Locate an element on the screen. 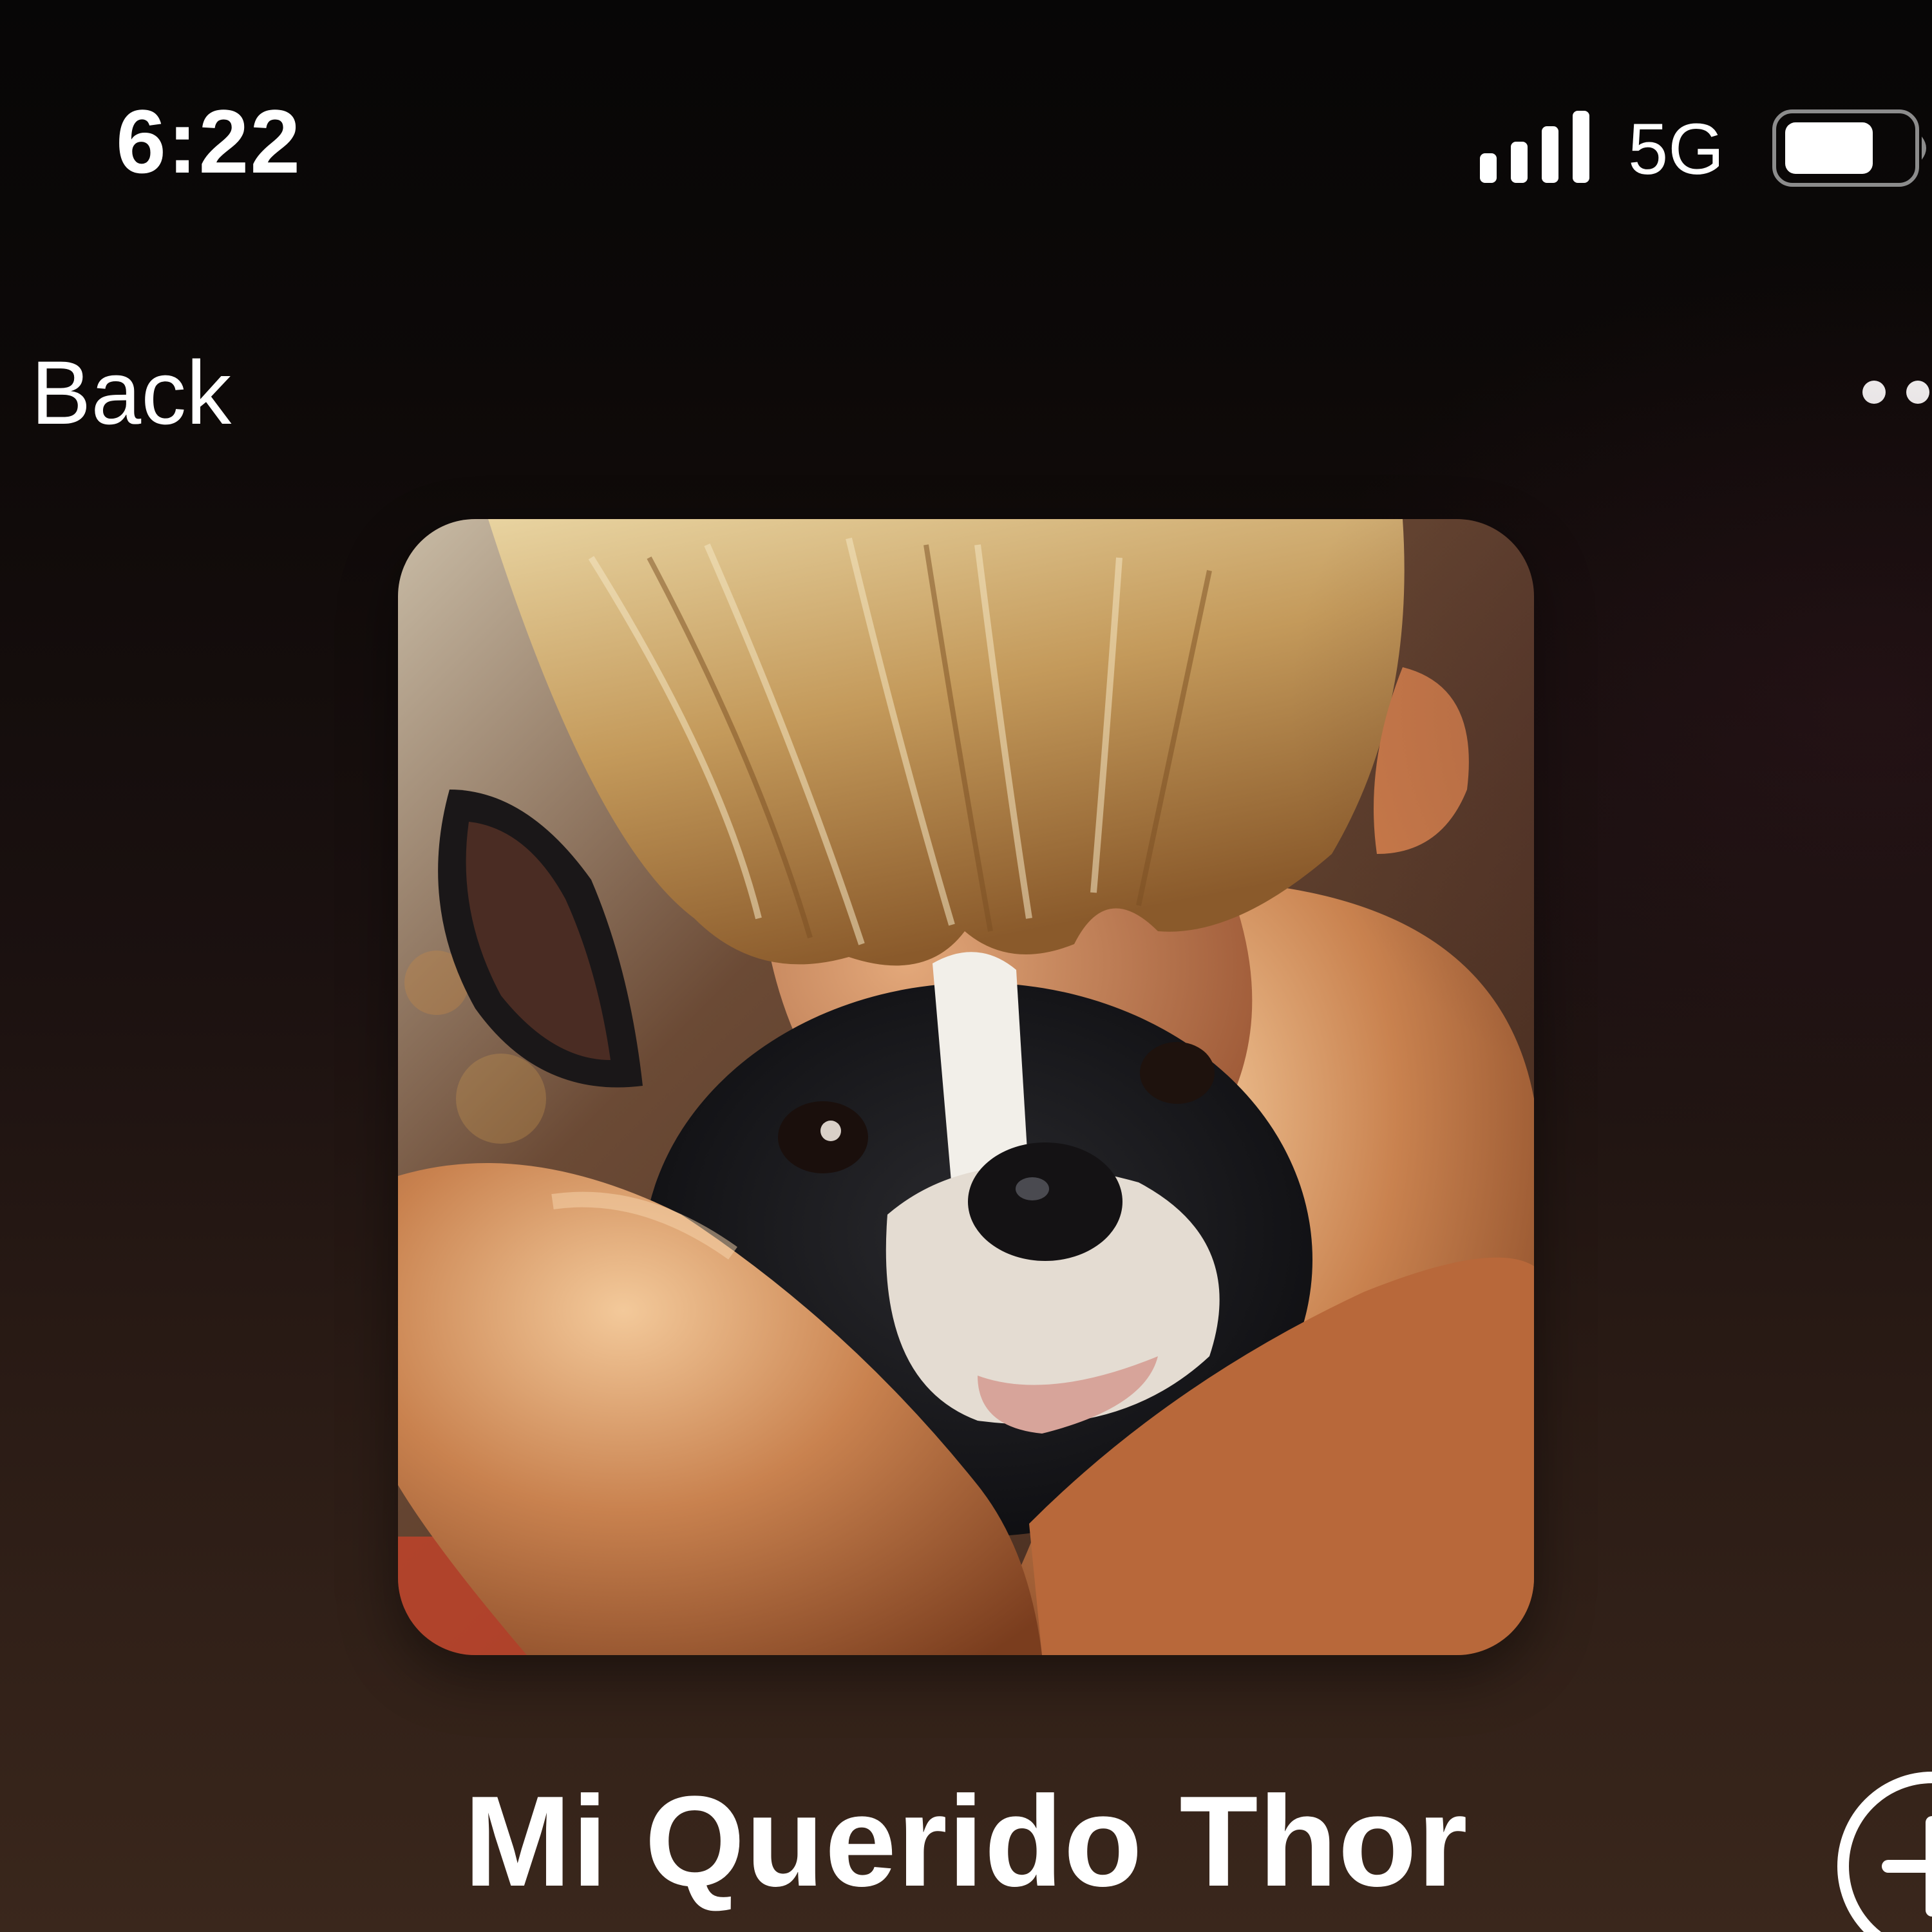  ellipsis-icon is located at coordinates (1894, 392).